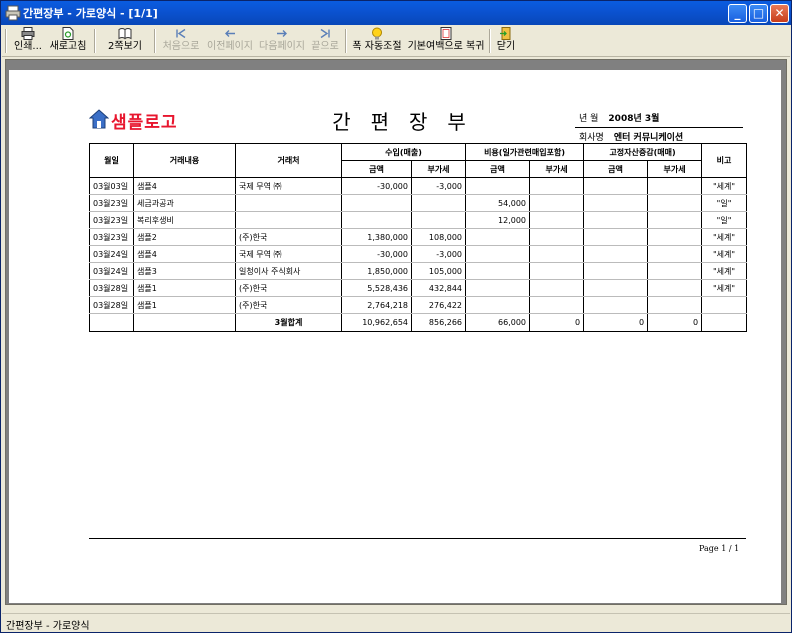  What do you see at coordinates (325, 41) in the screenshot?
I see `last-page-button: 끝으로` at bounding box center [325, 41].